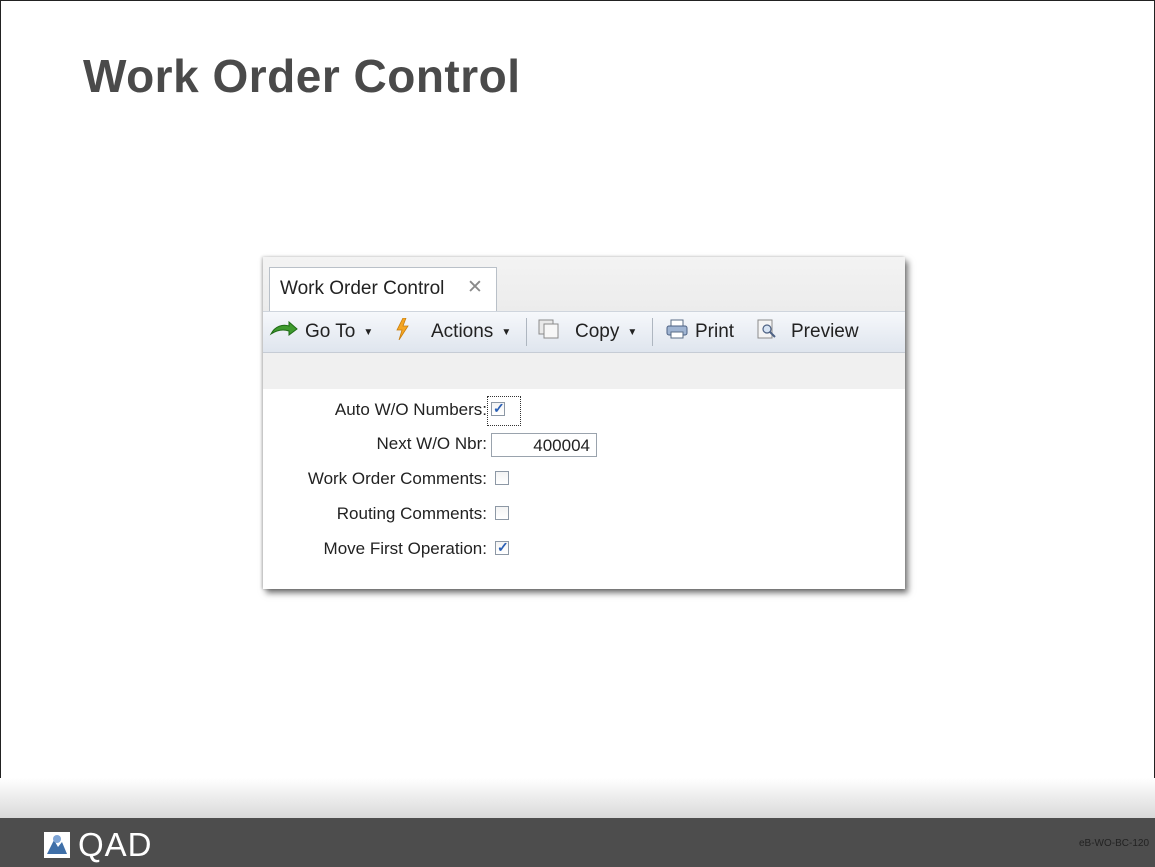 Image resolution: width=1155 pixels, height=867 pixels. I want to click on auto-wo-label: Auto W/O Numbers:, so click(410, 409).